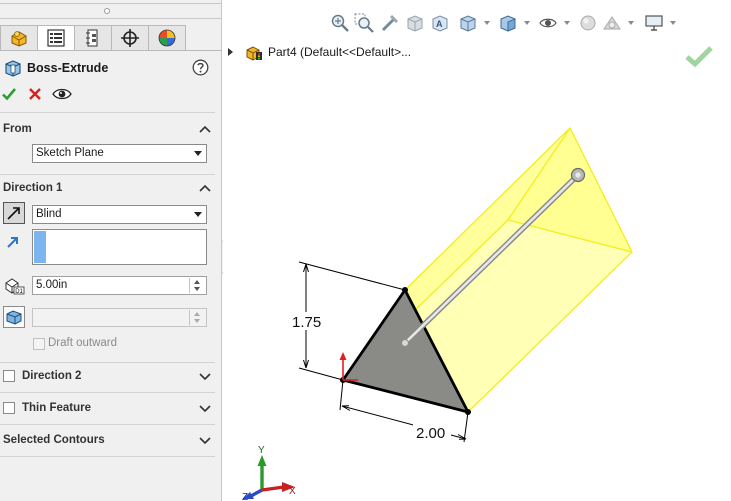 This screenshot has width=731, height=501. What do you see at coordinates (430, 433) in the screenshot?
I see `width-dimension-value: 2.00` at bounding box center [430, 433].